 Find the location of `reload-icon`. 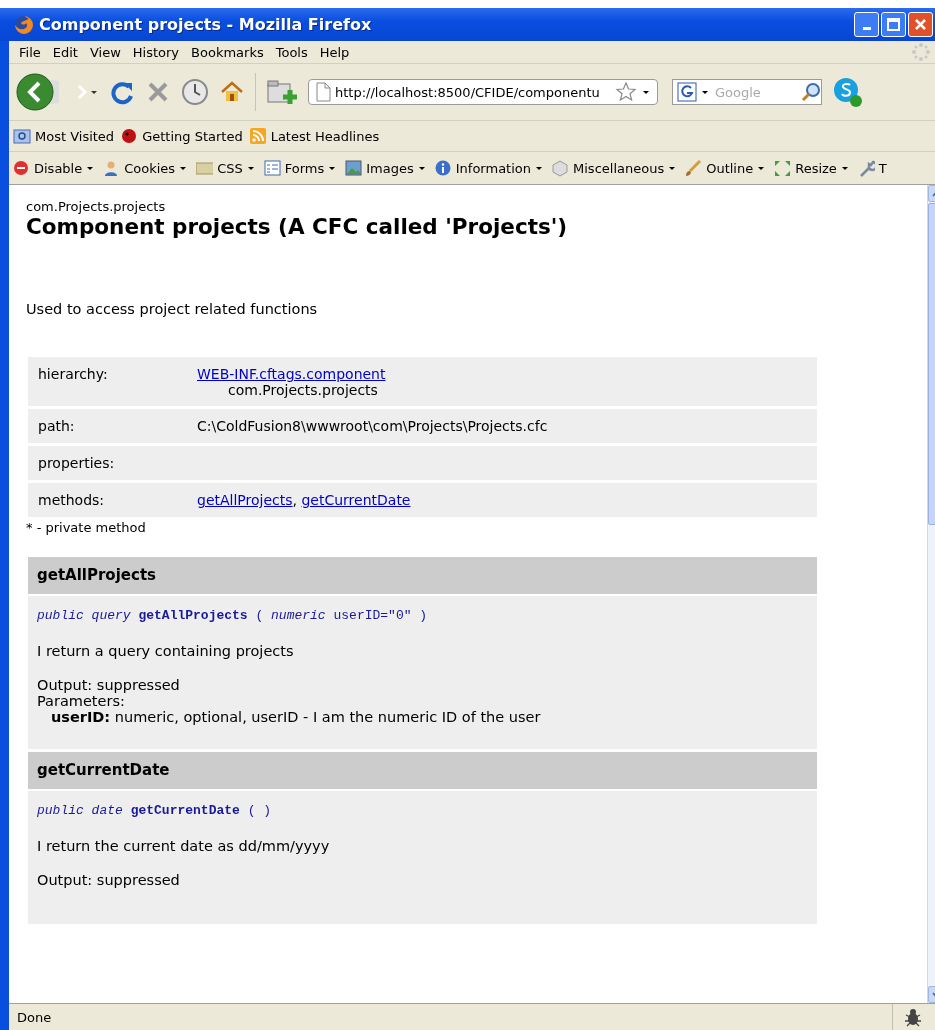

reload-icon is located at coordinates (122, 92).